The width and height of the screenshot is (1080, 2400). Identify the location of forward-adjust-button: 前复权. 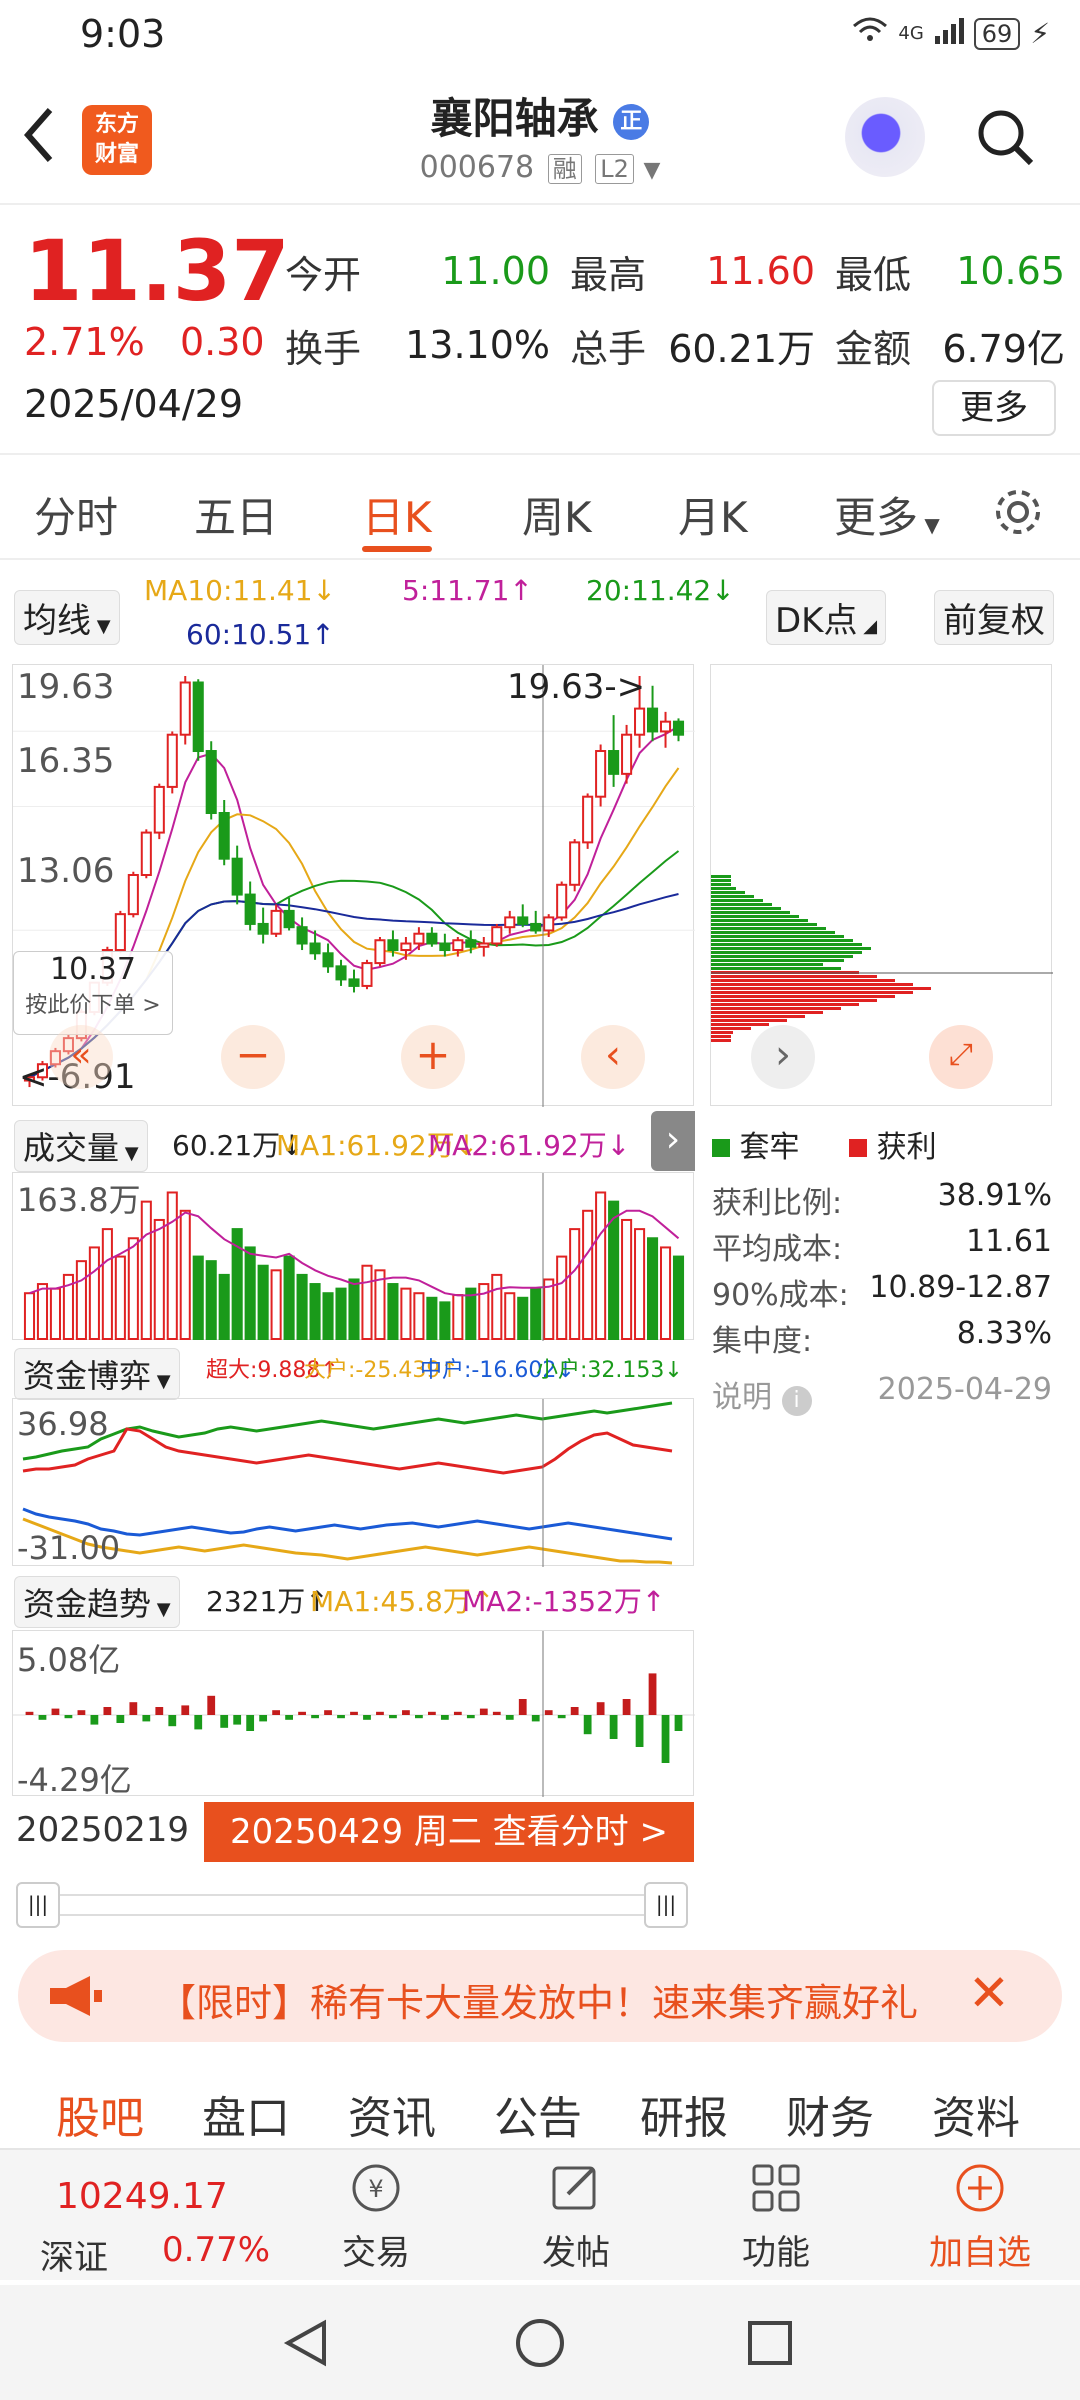
(994, 617).